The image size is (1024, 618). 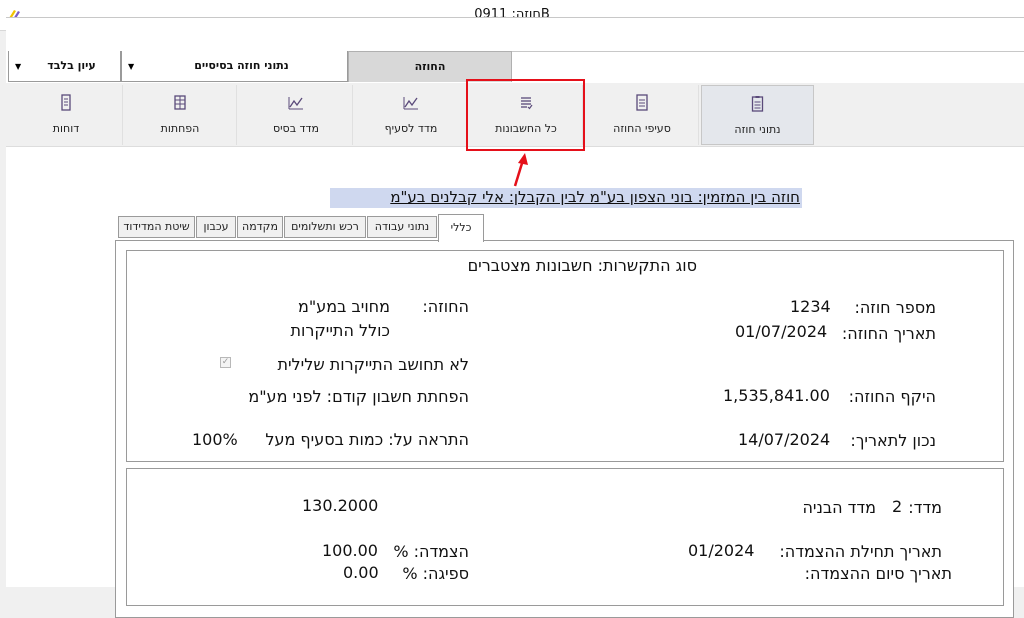 I want to click on negative-increase-checkbox: ✓, so click(x=225, y=362).